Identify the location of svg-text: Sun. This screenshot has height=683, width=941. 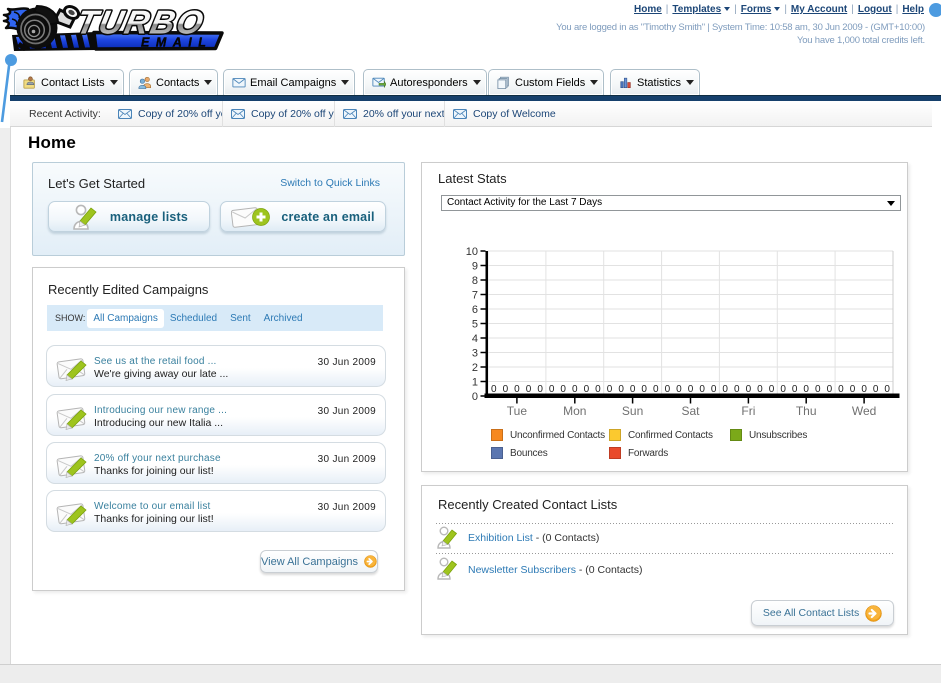
(632, 411).